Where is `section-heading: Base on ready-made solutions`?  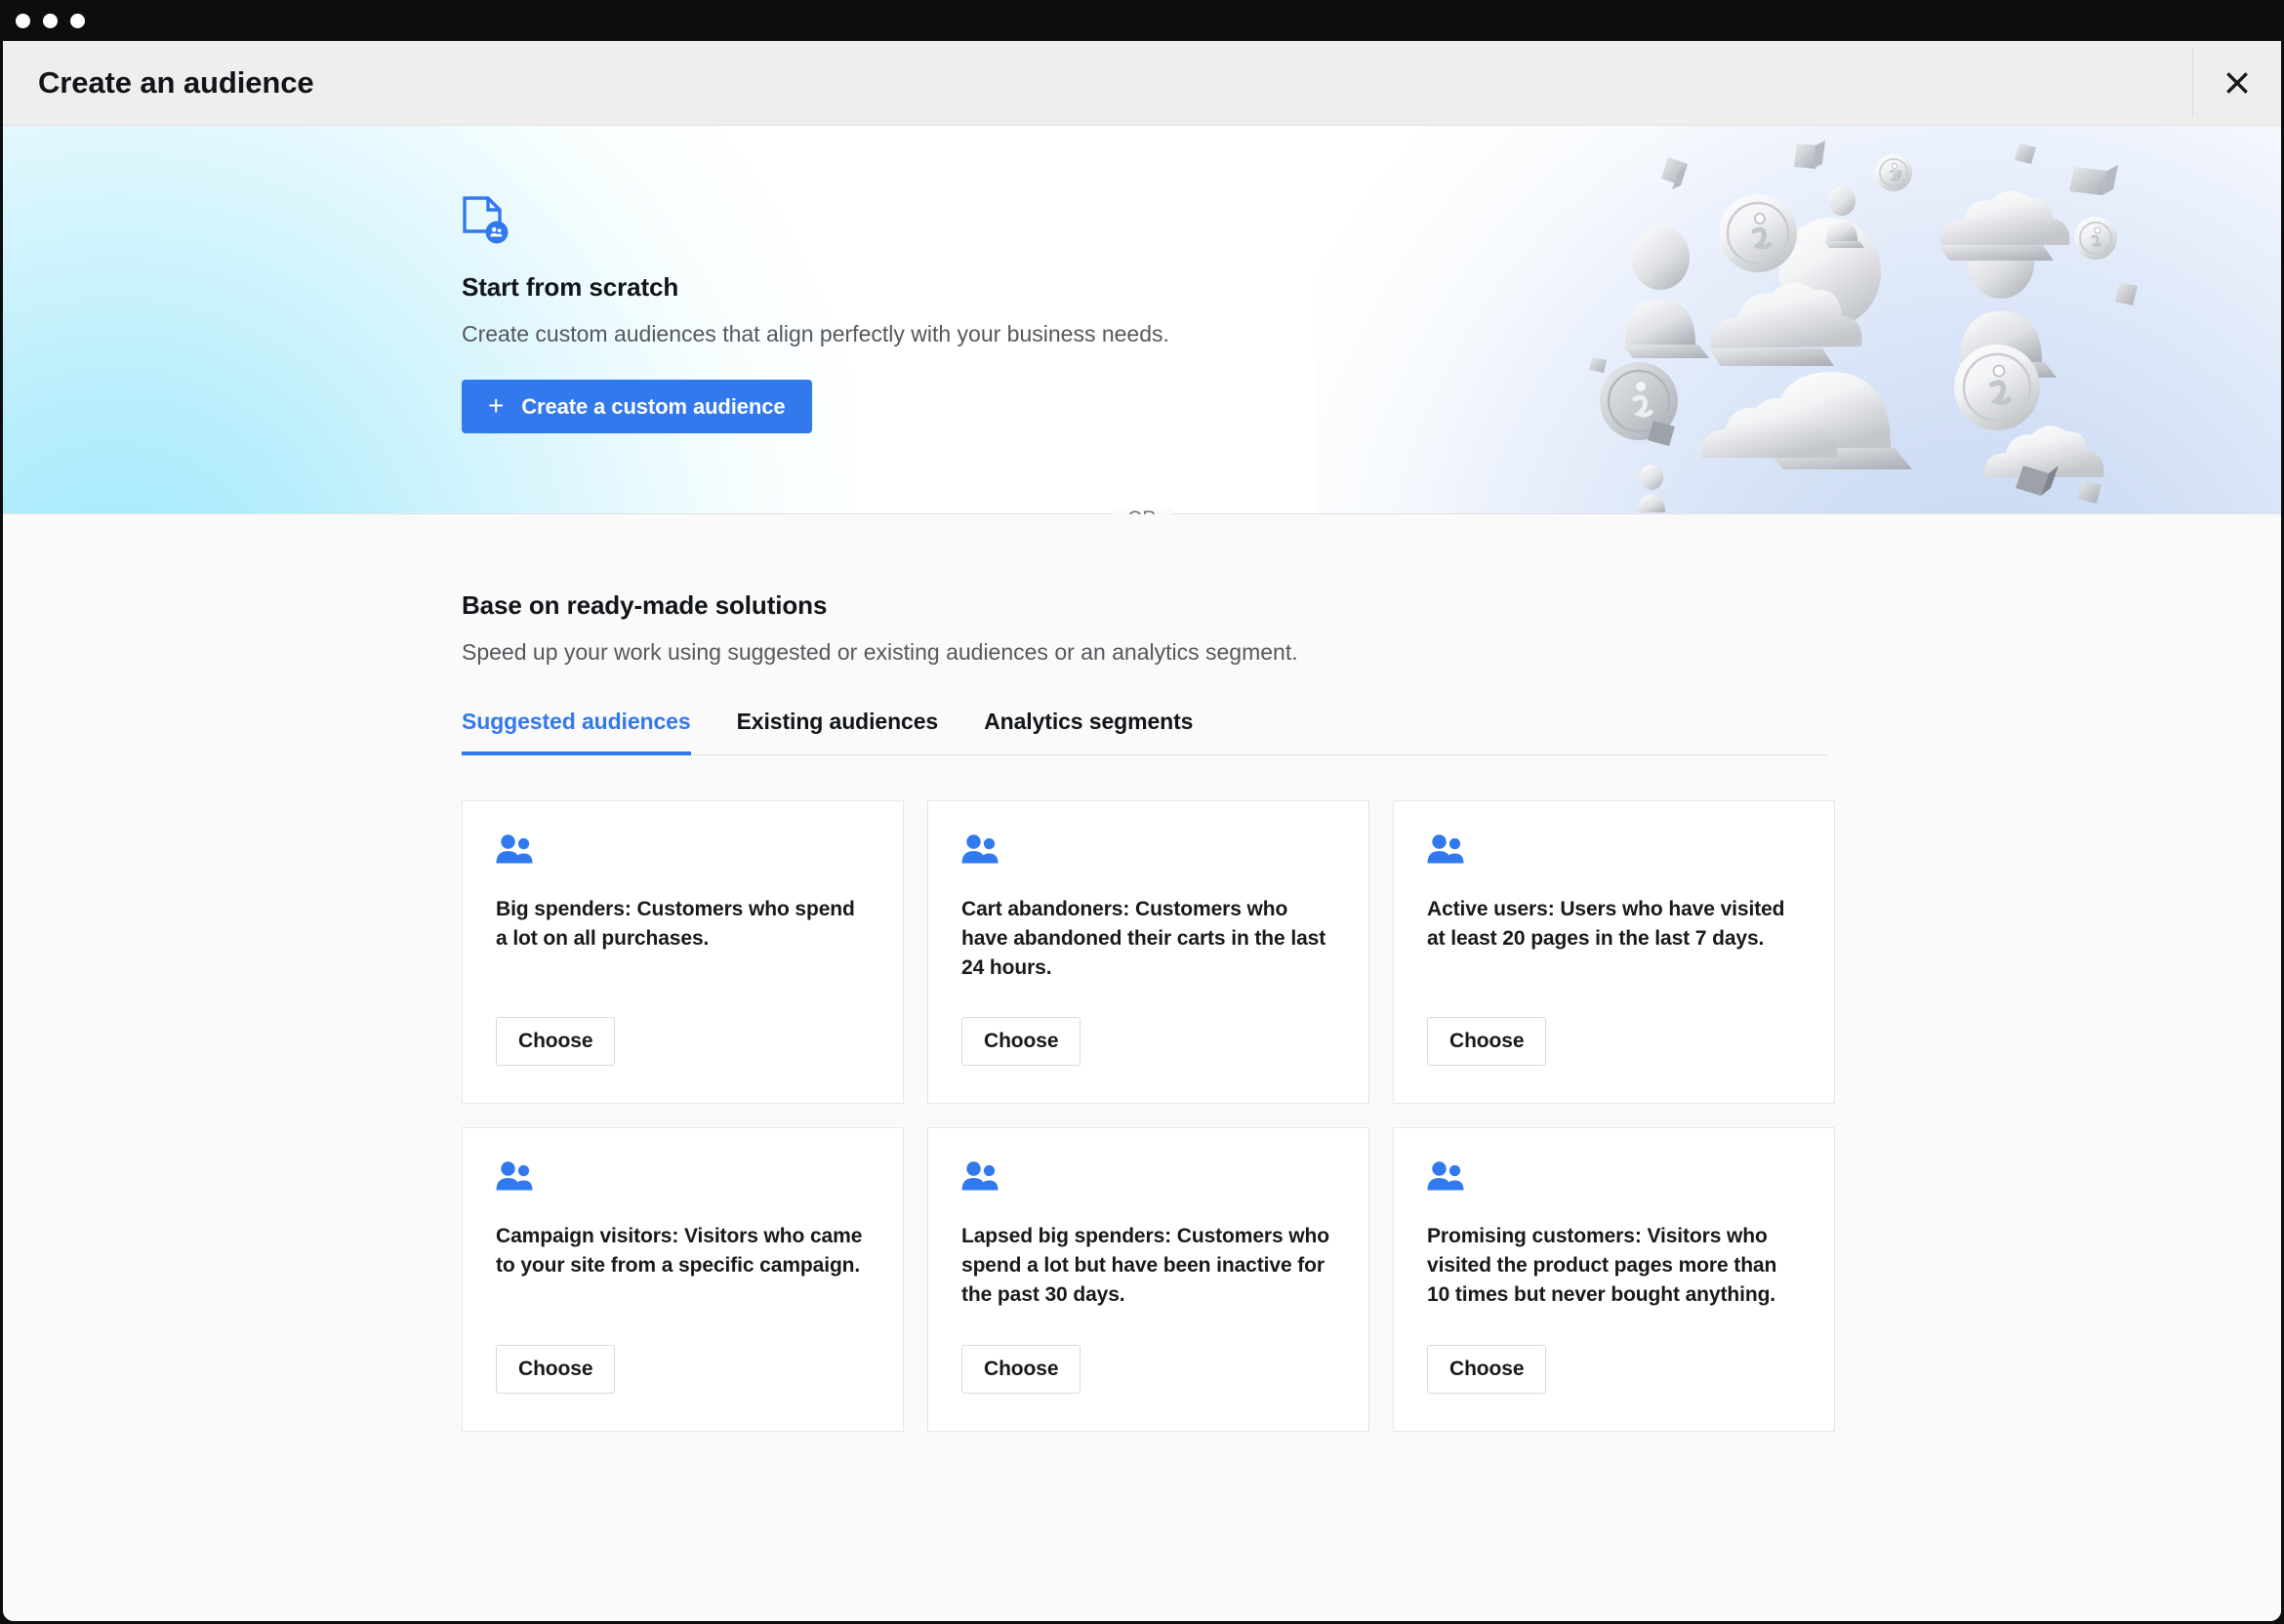
section-heading: Base on ready-made solutions is located at coordinates (645, 605).